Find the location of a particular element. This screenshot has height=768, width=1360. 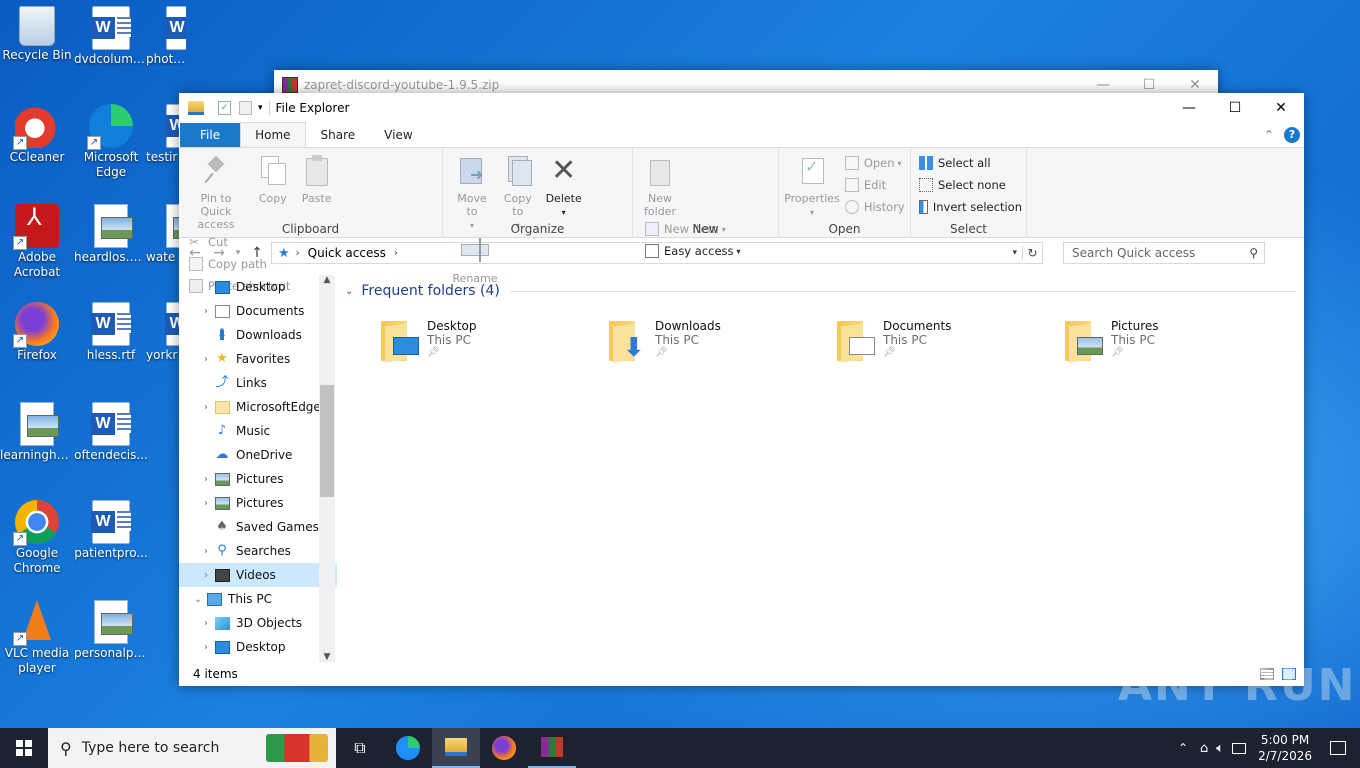

close-button: ✕ is located at coordinates (1281, 108).